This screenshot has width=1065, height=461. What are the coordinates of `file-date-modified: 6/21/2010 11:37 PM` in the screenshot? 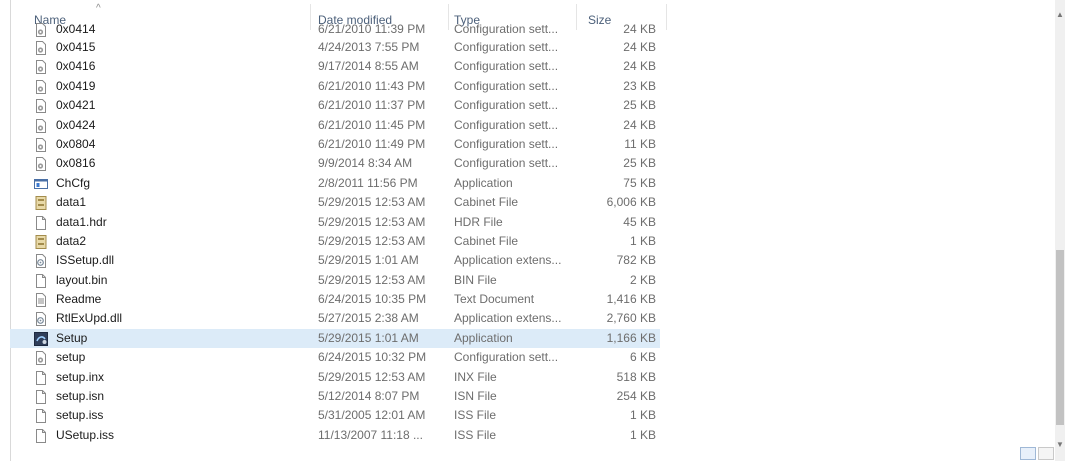 It's located at (372, 105).